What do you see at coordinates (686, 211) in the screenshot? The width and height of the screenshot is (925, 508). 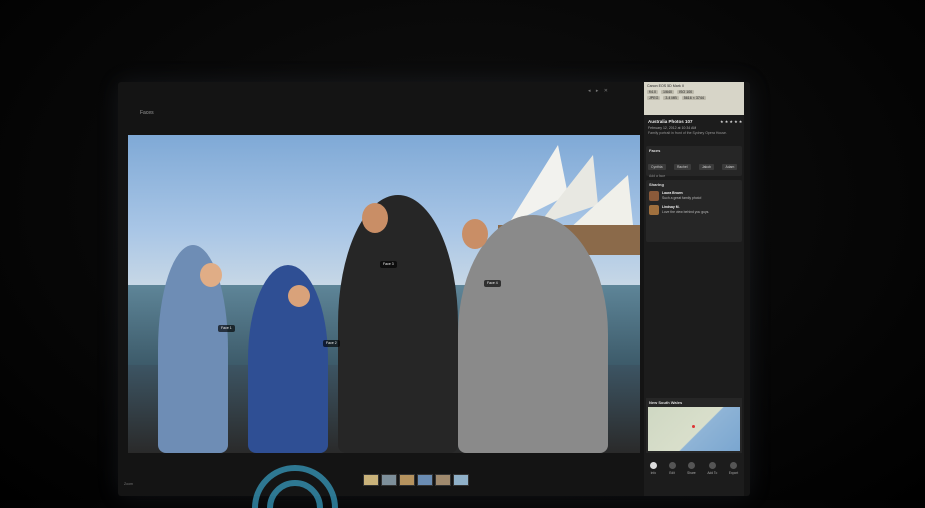 I see `comment-text: Love the view behind you guys.` at bounding box center [686, 211].